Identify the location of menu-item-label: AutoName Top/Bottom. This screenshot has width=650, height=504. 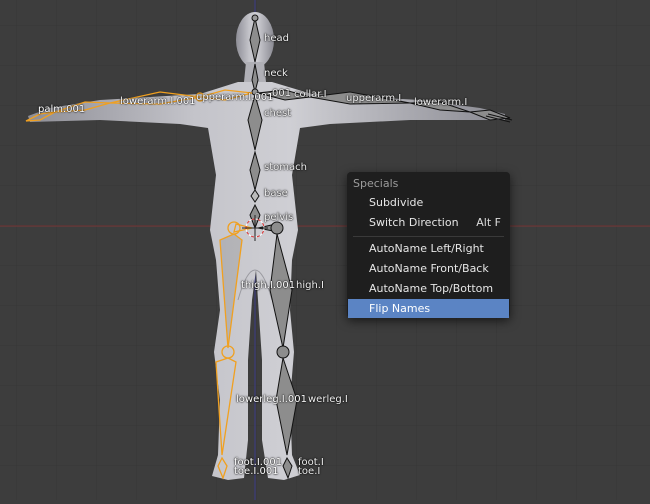
(431, 288).